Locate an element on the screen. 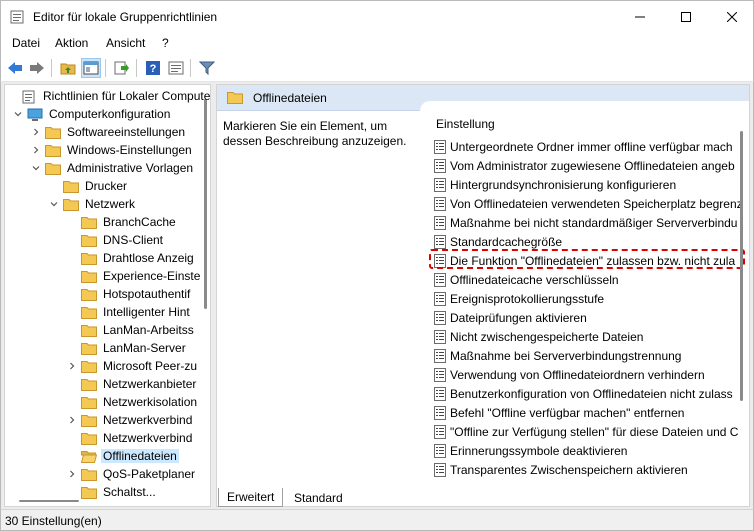 This screenshot has width=754, height=531. tree-node: Netzwerk is located at coordinates (105, 204).